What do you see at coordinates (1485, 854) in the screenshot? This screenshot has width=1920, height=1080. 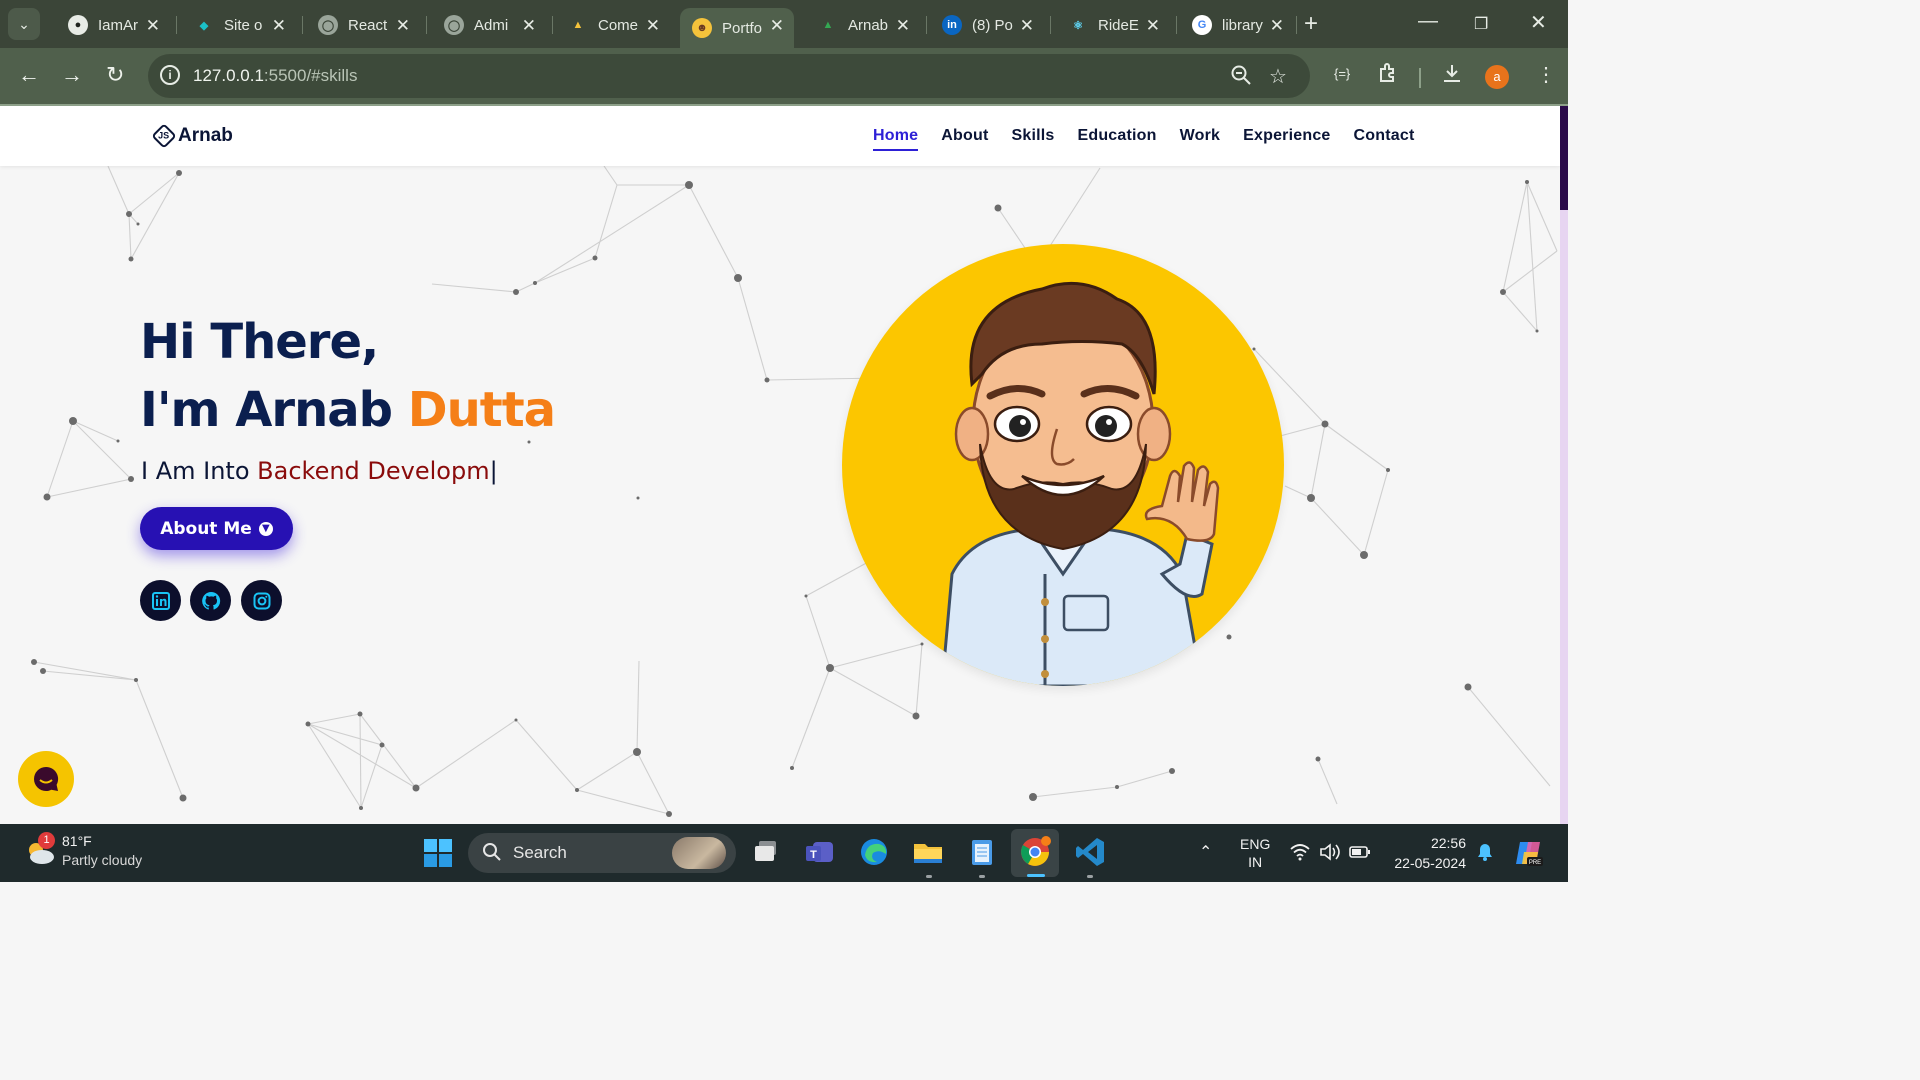 I see `notification-bell-icon` at bounding box center [1485, 854].